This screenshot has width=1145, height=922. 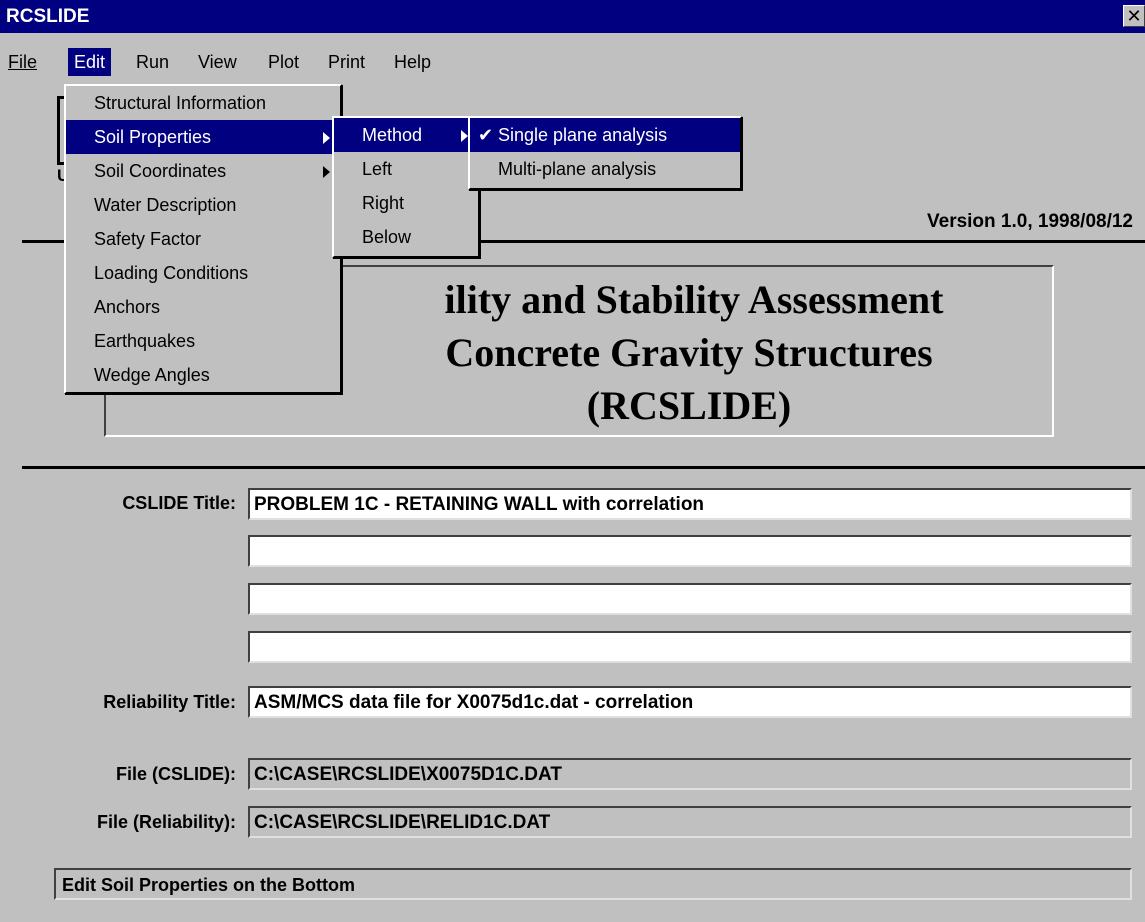 I want to click on menu-help: Help, so click(x=412, y=62).